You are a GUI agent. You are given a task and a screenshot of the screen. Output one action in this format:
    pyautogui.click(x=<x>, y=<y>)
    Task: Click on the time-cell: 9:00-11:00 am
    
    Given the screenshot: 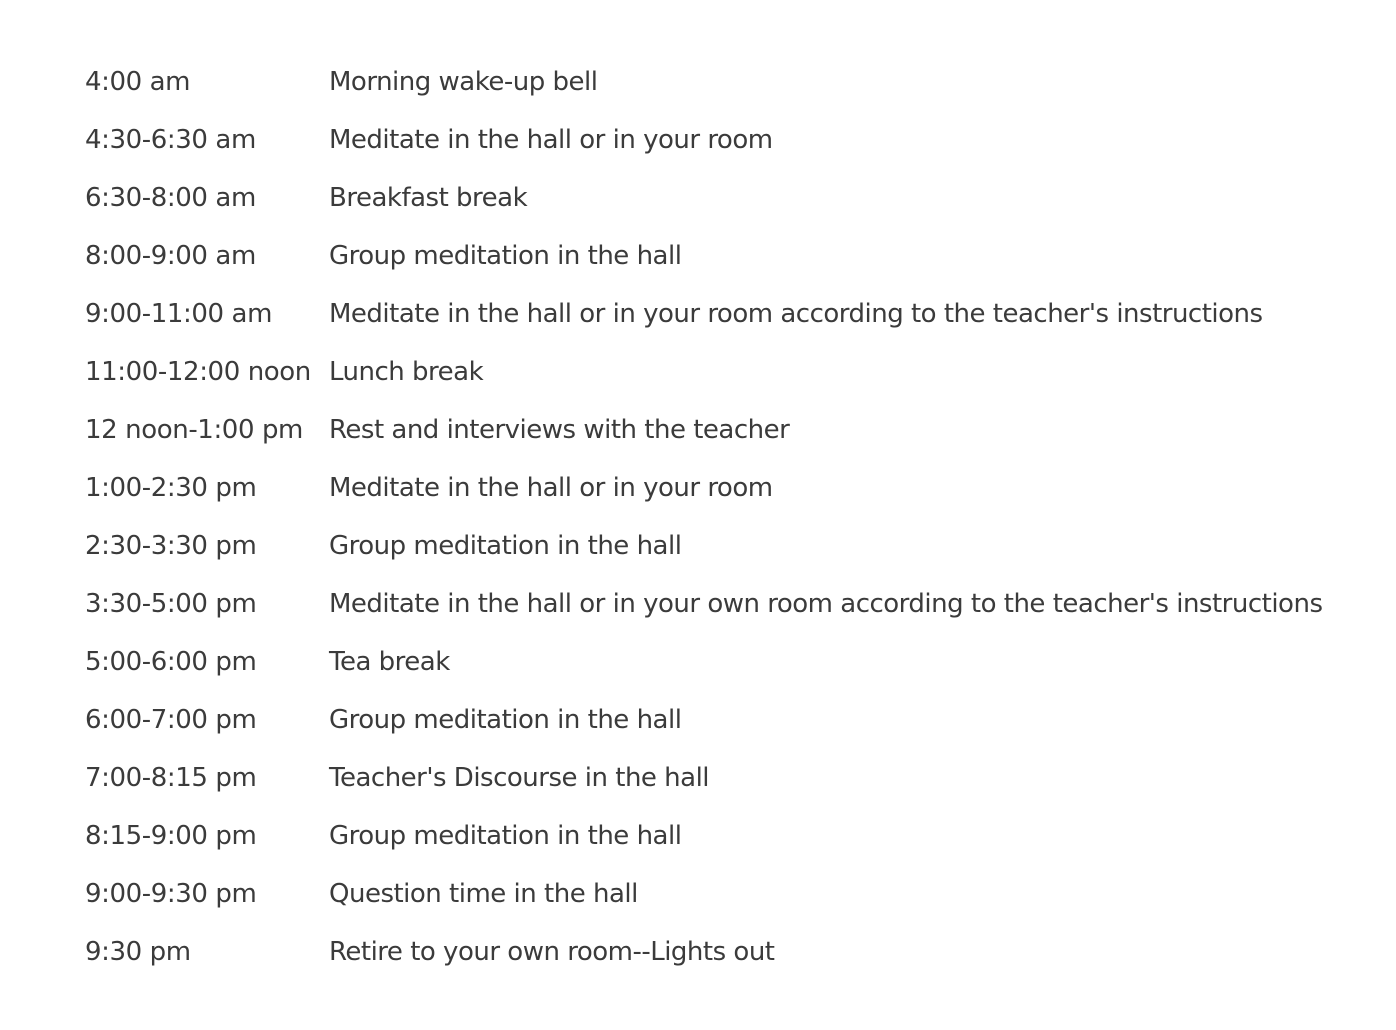 What is the action you would take?
    pyautogui.click(x=179, y=314)
    